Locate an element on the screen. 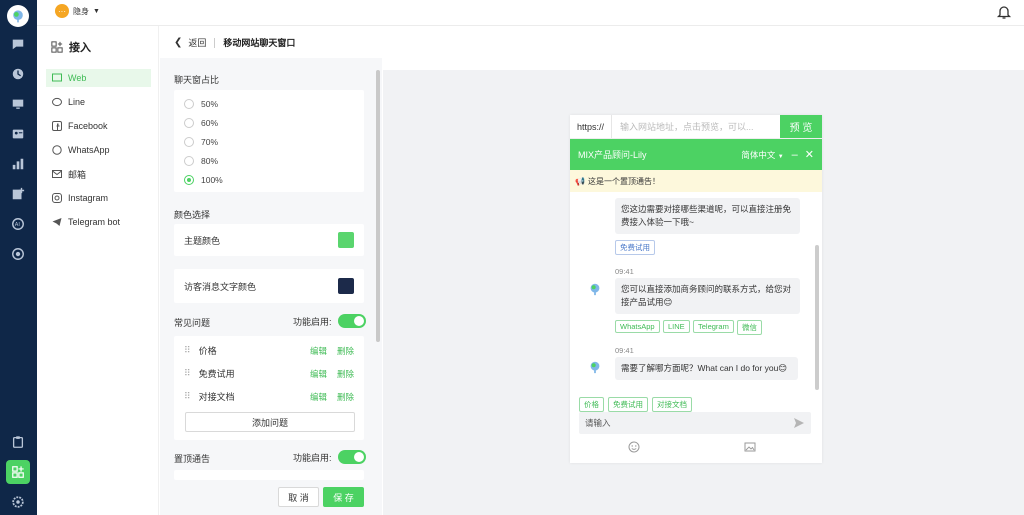 This screenshot has width=1024, height=515. grid-plus-icon is located at coordinates (57, 47).